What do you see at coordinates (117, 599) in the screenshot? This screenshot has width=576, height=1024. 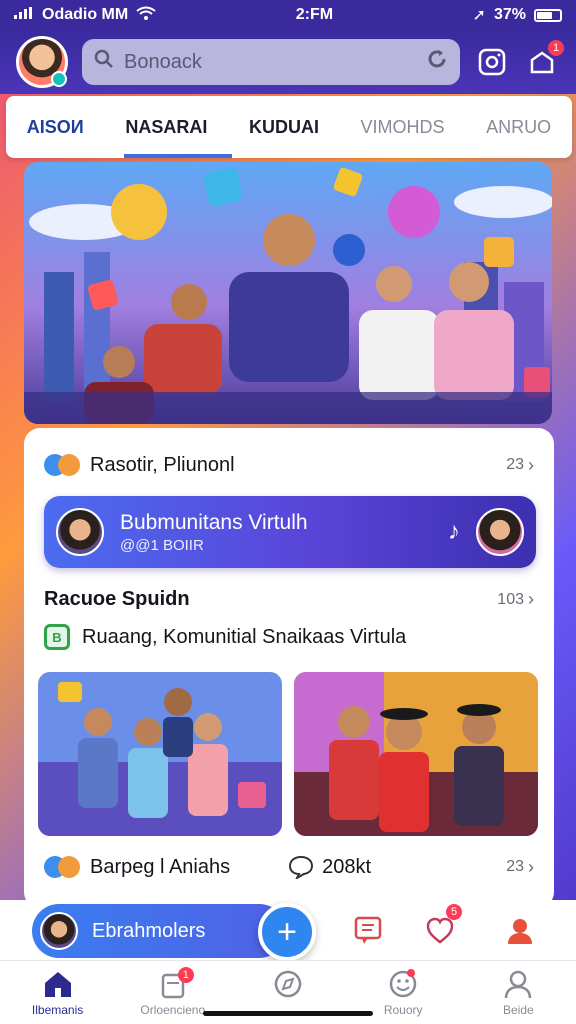 I see `section-title: Racuoe Spuidn` at bounding box center [117, 599].